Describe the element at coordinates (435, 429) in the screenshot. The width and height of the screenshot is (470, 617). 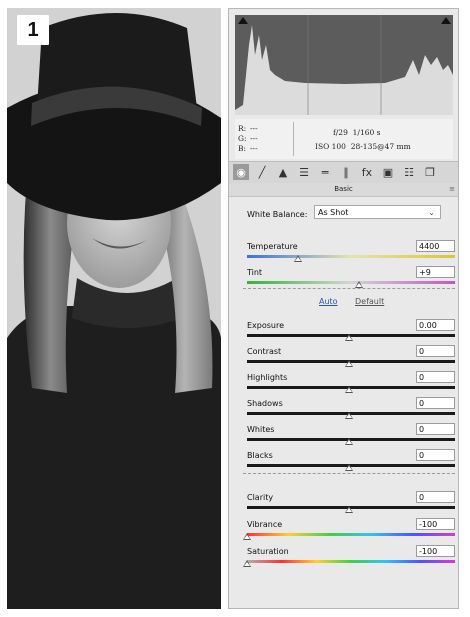
I see `whites-value-field: 0` at that location.